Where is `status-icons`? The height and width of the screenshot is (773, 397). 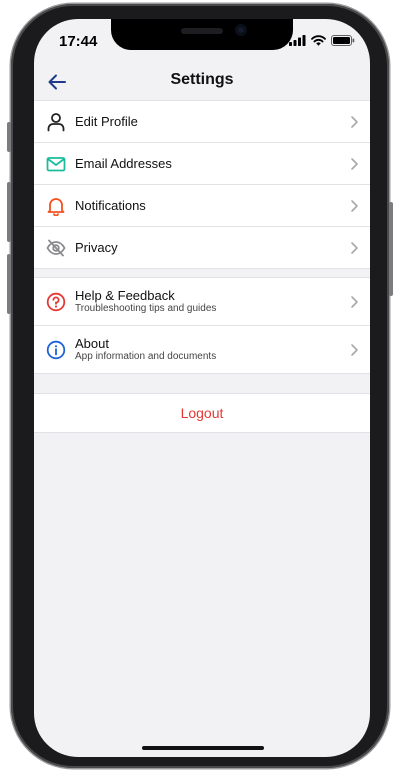 status-icons is located at coordinates (322, 40).